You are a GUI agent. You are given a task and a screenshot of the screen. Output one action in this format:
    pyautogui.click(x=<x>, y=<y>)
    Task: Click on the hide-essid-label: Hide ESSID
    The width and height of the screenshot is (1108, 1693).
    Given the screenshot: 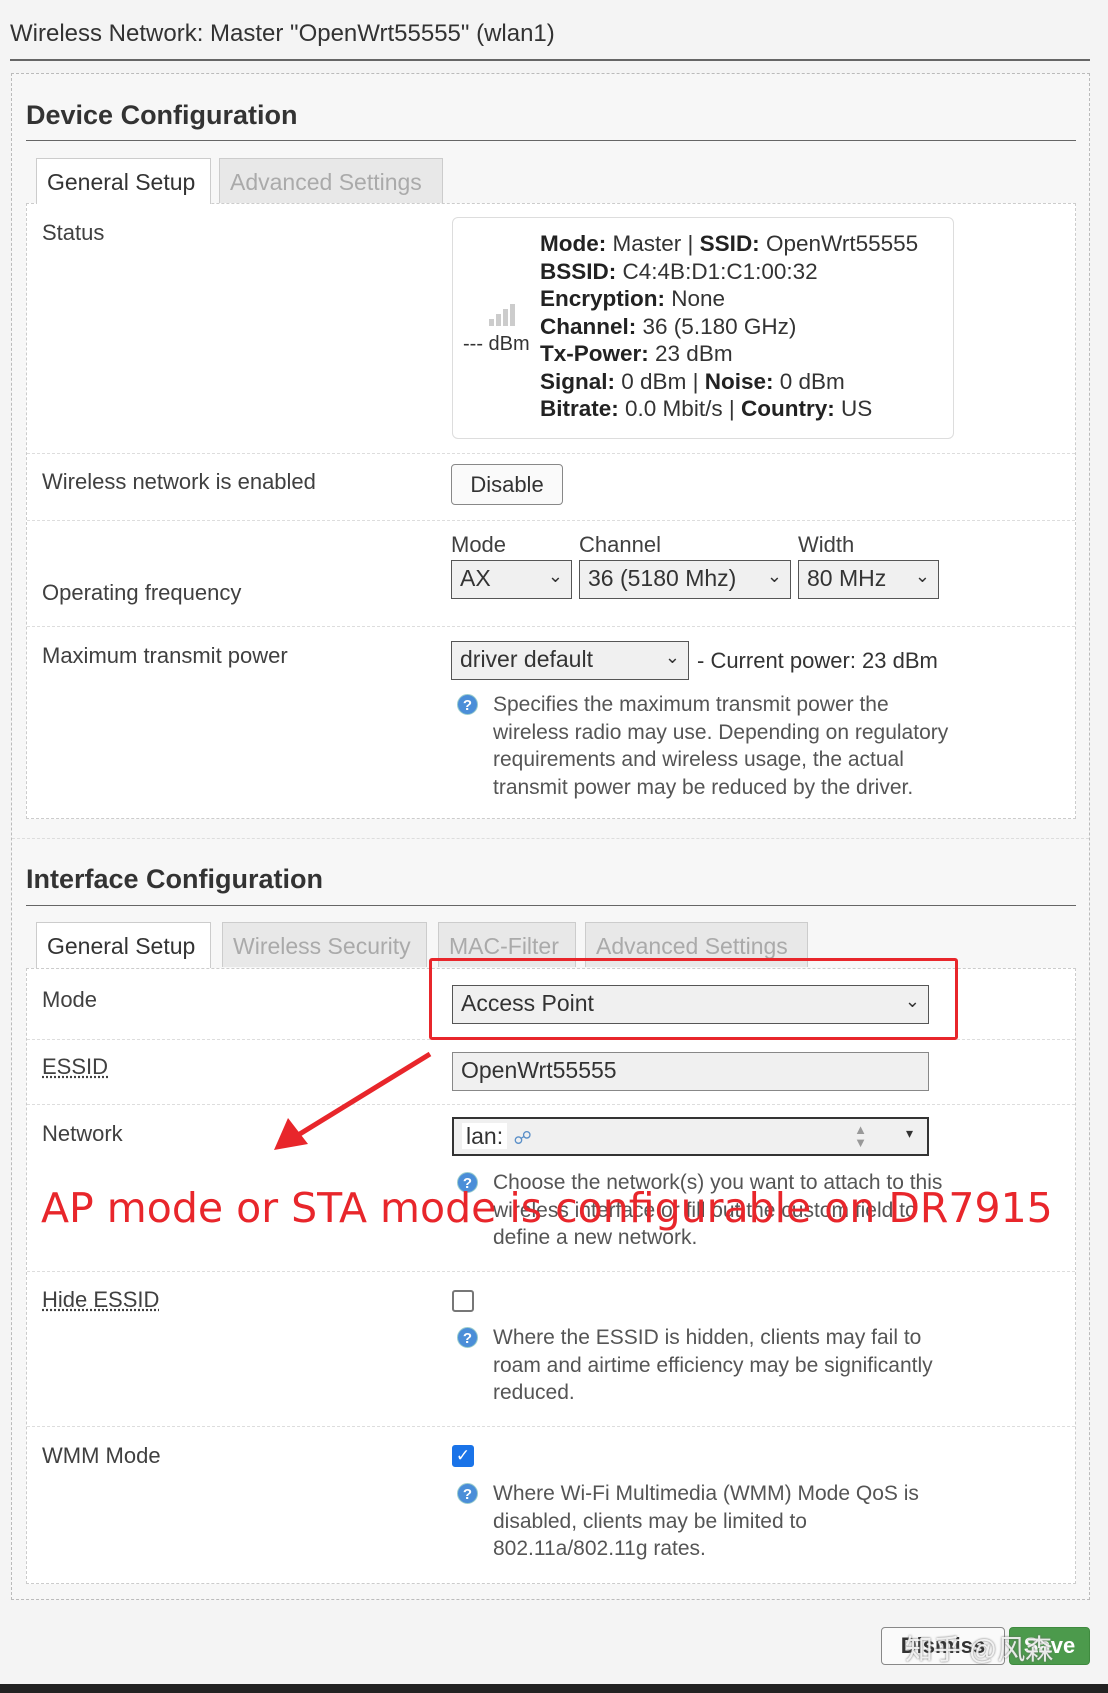 What is the action you would take?
    pyautogui.click(x=100, y=1300)
    